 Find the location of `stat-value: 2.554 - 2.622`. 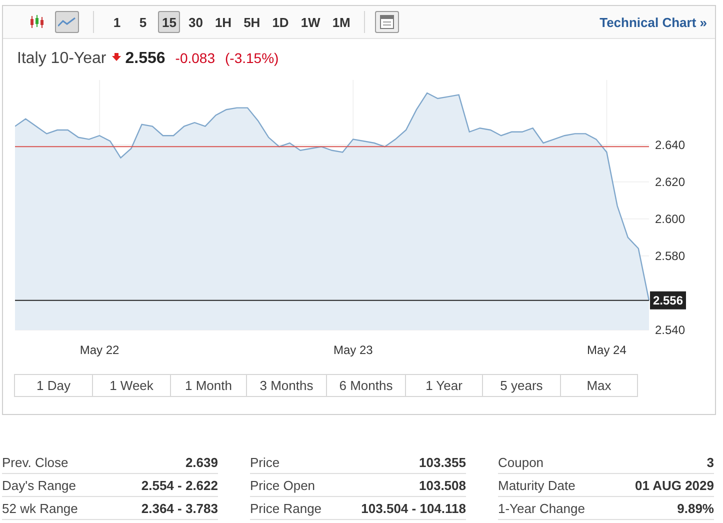

stat-value: 2.554 - 2.622 is located at coordinates (179, 485).